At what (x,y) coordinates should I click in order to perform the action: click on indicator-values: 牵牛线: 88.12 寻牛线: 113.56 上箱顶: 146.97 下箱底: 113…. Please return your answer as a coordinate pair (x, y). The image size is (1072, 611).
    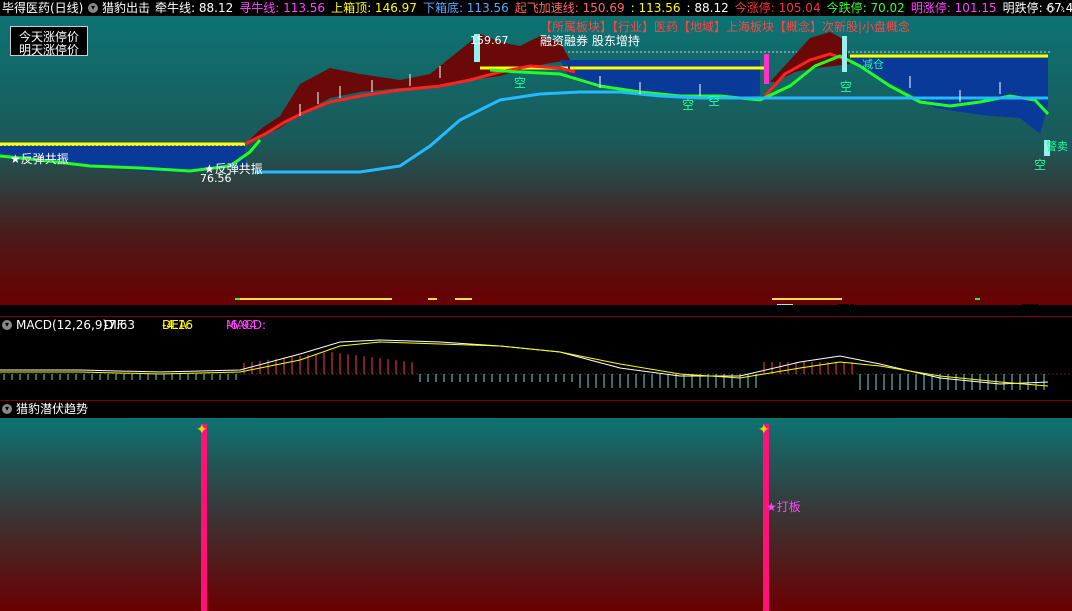
    Looking at the image, I should click on (613, 8).